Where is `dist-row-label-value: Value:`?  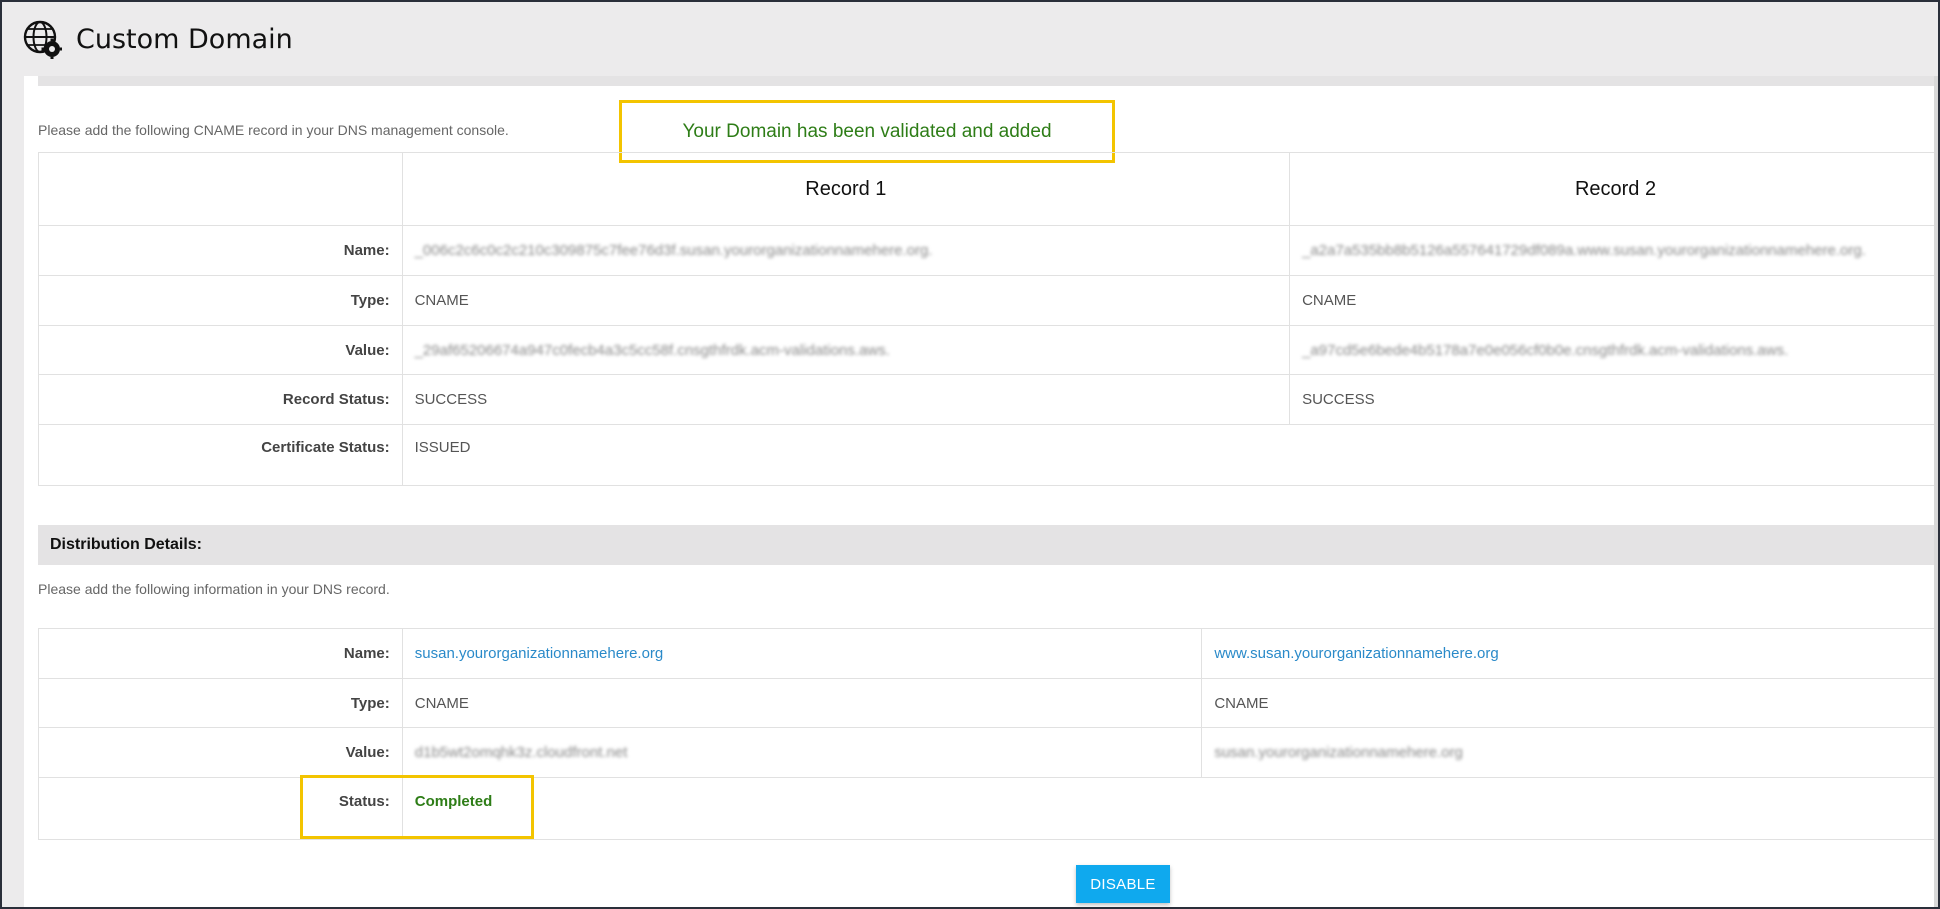 dist-row-label-value: Value: is located at coordinates (220, 752).